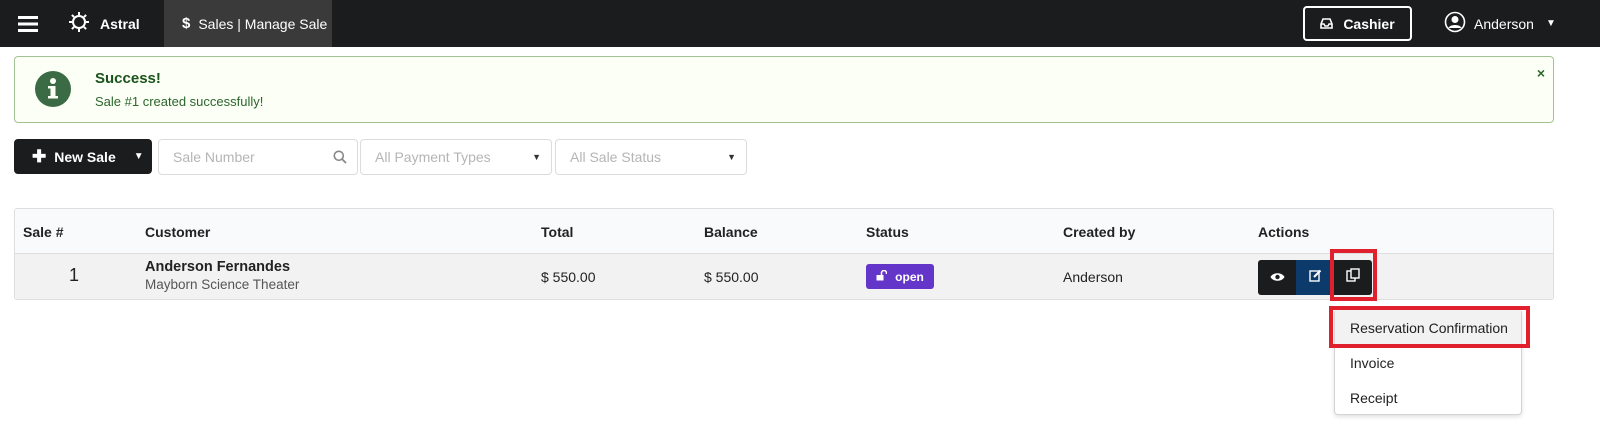 This screenshot has width=1600, height=440. I want to click on menu-item-reservation-confirmation: Reservation Confirmation, so click(1428, 327).